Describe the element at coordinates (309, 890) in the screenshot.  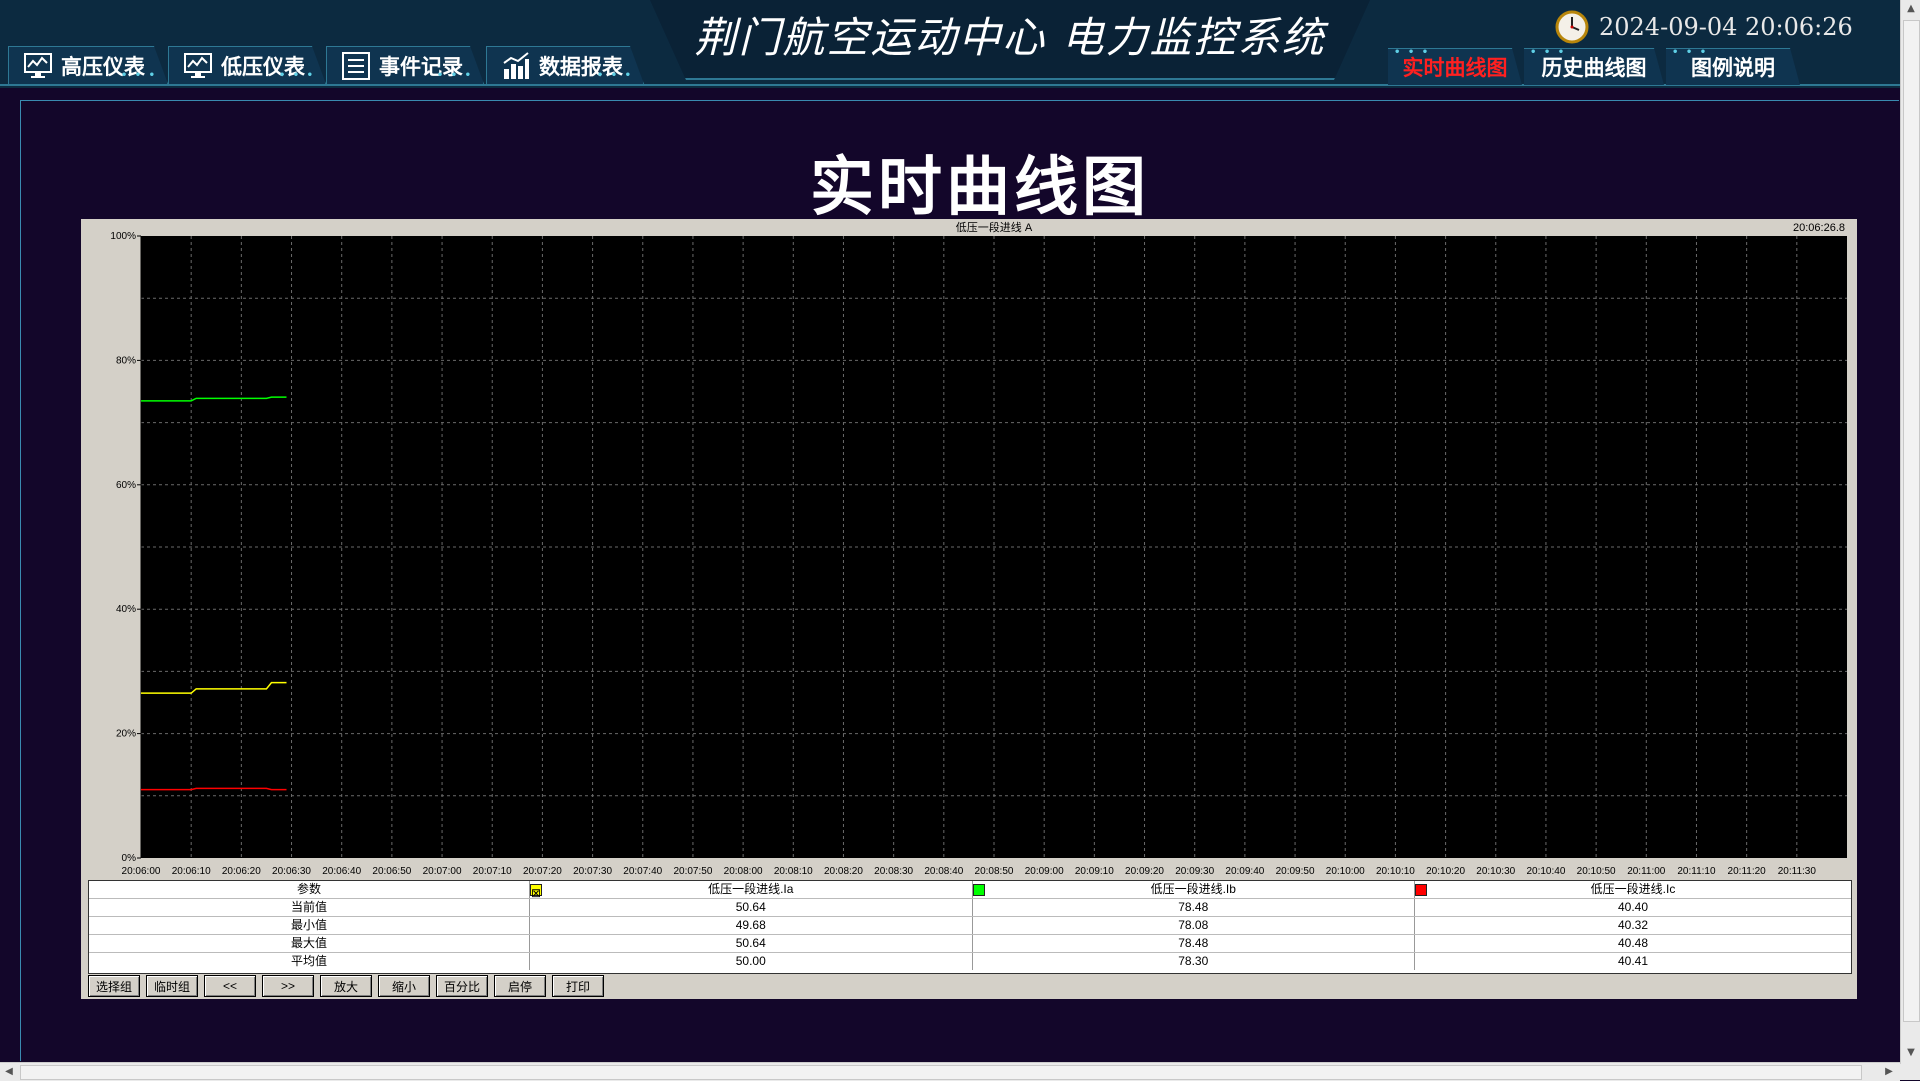
I see `stats-header-label: 参数` at that location.